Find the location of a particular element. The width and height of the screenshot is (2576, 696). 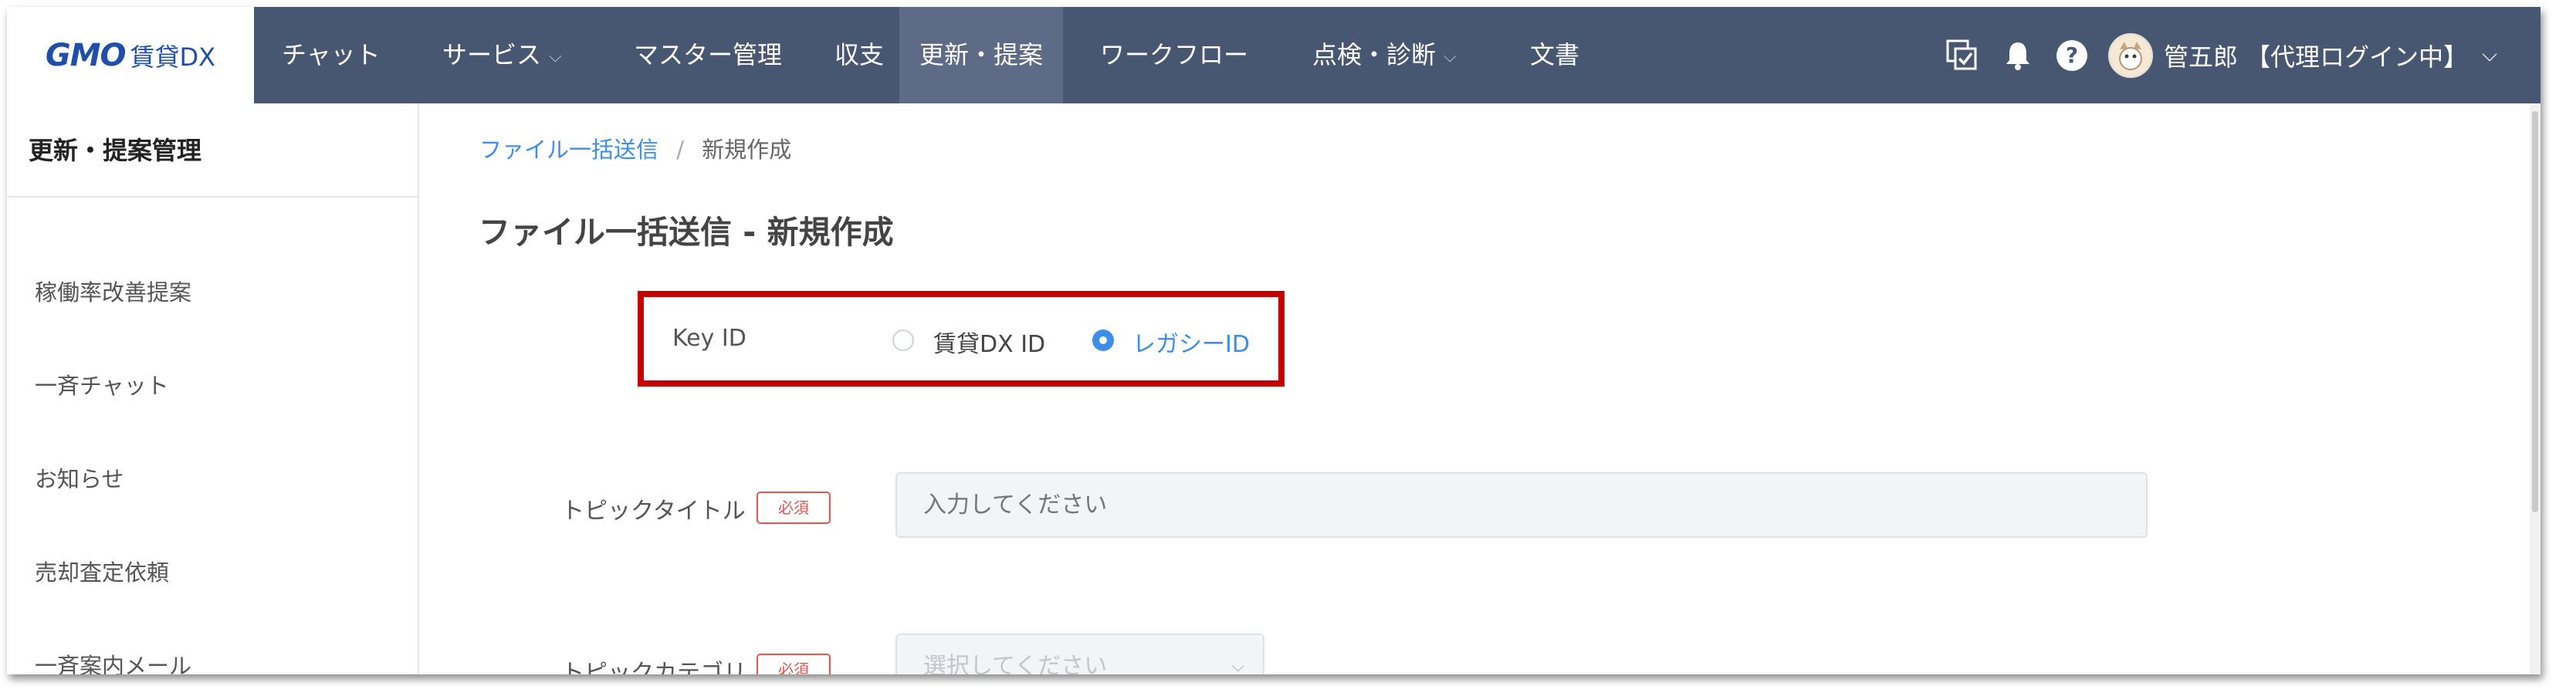

bell-icon is located at coordinates (2018, 55).